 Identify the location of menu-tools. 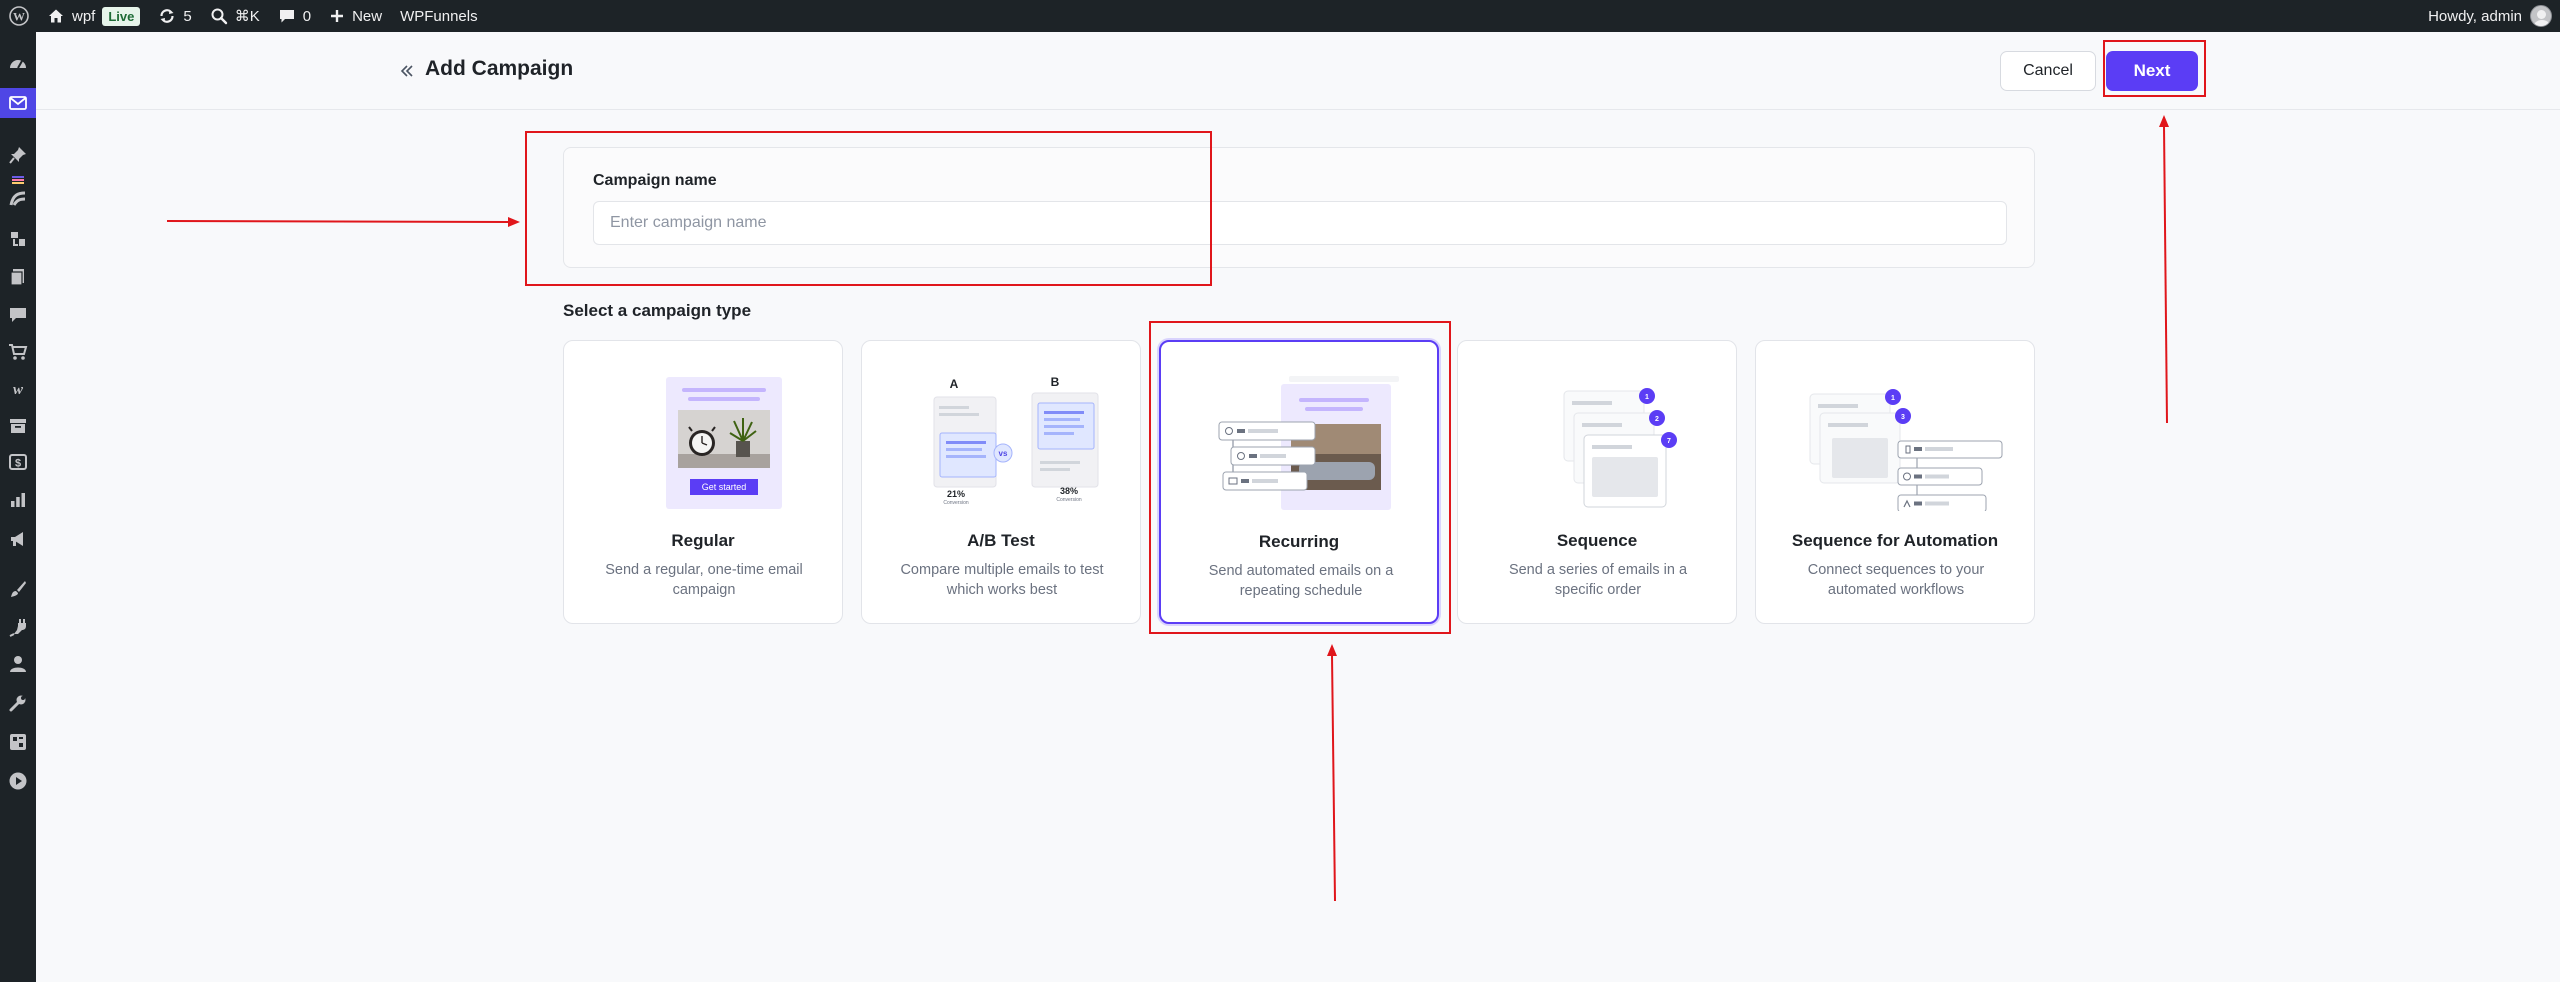
(18, 703).